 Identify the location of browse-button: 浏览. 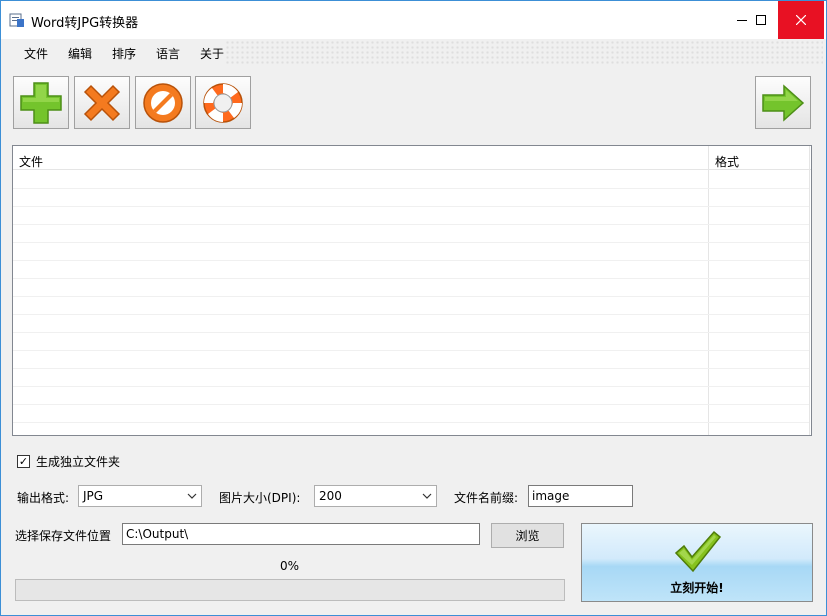
(527, 535).